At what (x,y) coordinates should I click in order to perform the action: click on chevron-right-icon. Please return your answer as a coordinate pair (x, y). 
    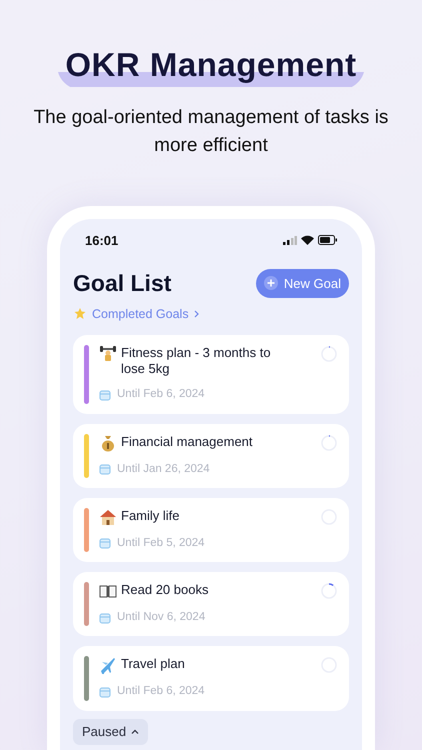
    Looking at the image, I should click on (197, 314).